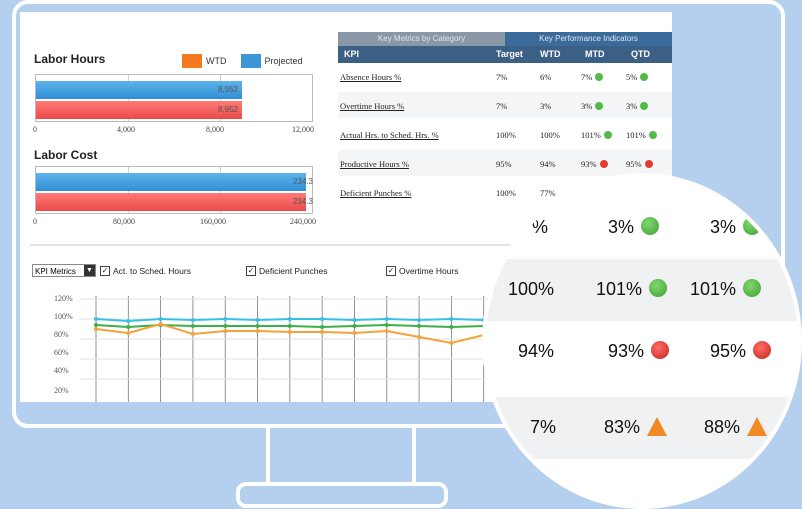 Image resolution: width=802 pixels, height=509 pixels. Describe the element at coordinates (637, 106) in the screenshot. I see `cell-qtd: 3%` at that location.